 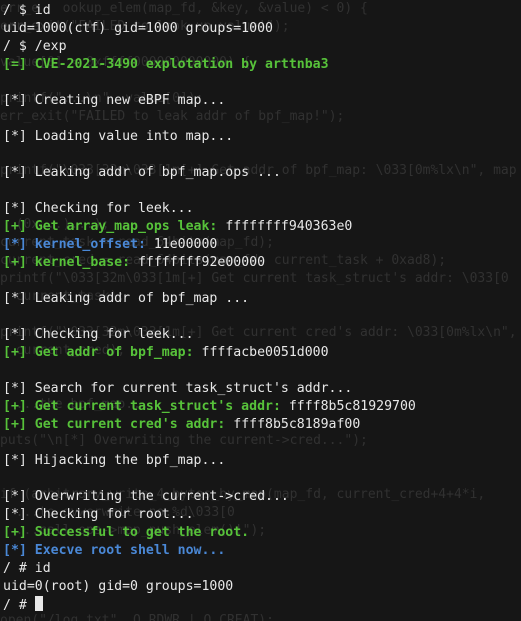 What do you see at coordinates (185, 244) in the screenshot?
I see `terminal-text: 11e00000` at bounding box center [185, 244].